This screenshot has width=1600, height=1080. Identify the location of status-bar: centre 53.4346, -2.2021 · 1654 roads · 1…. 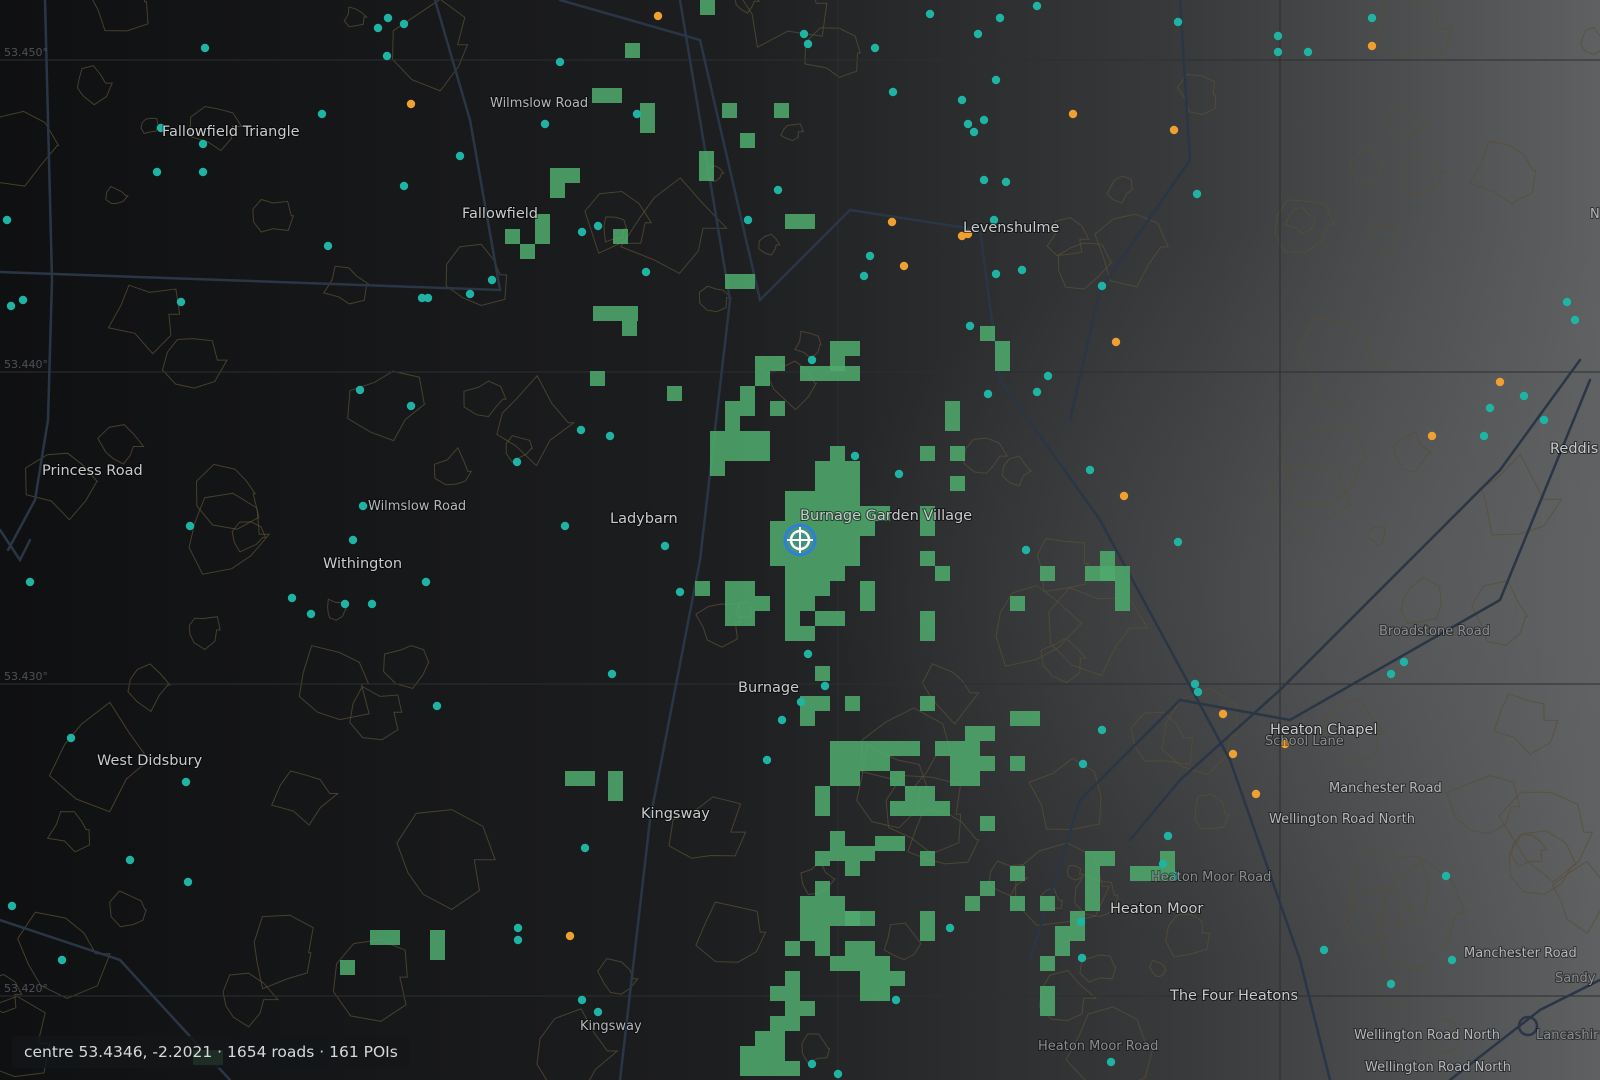
(211, 1052).